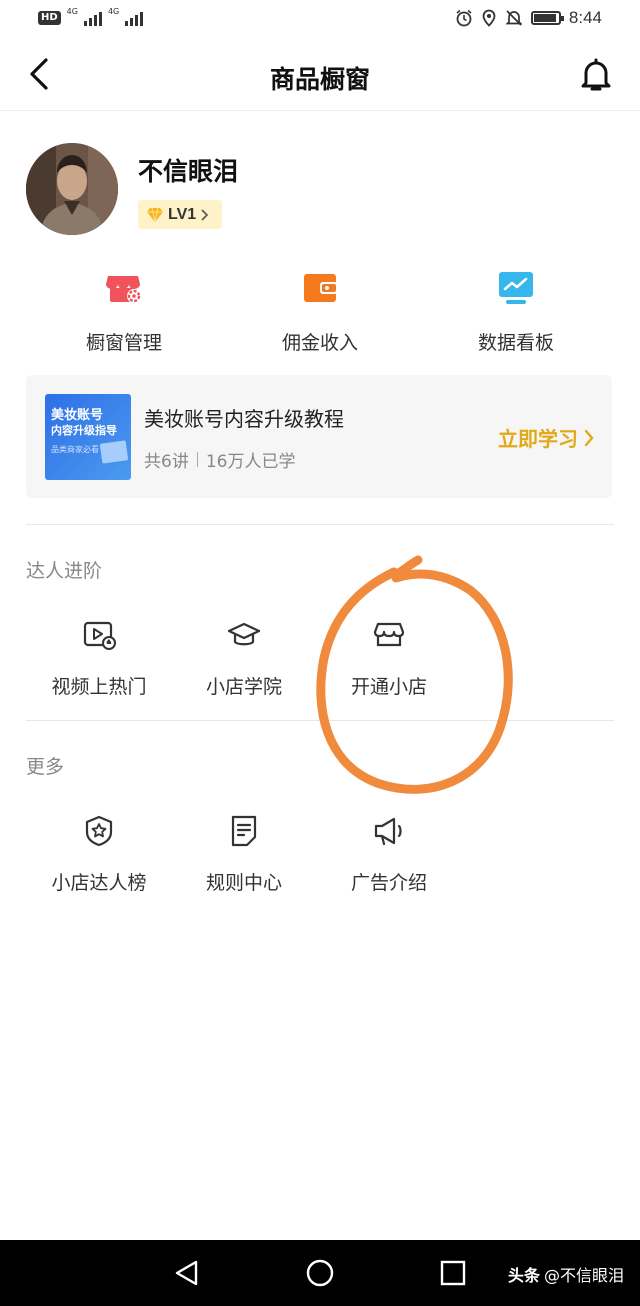  Describe the element at coordinates (320, 311) in the screenshot. I see `tool-commission-income: 佣金收入` at that location.